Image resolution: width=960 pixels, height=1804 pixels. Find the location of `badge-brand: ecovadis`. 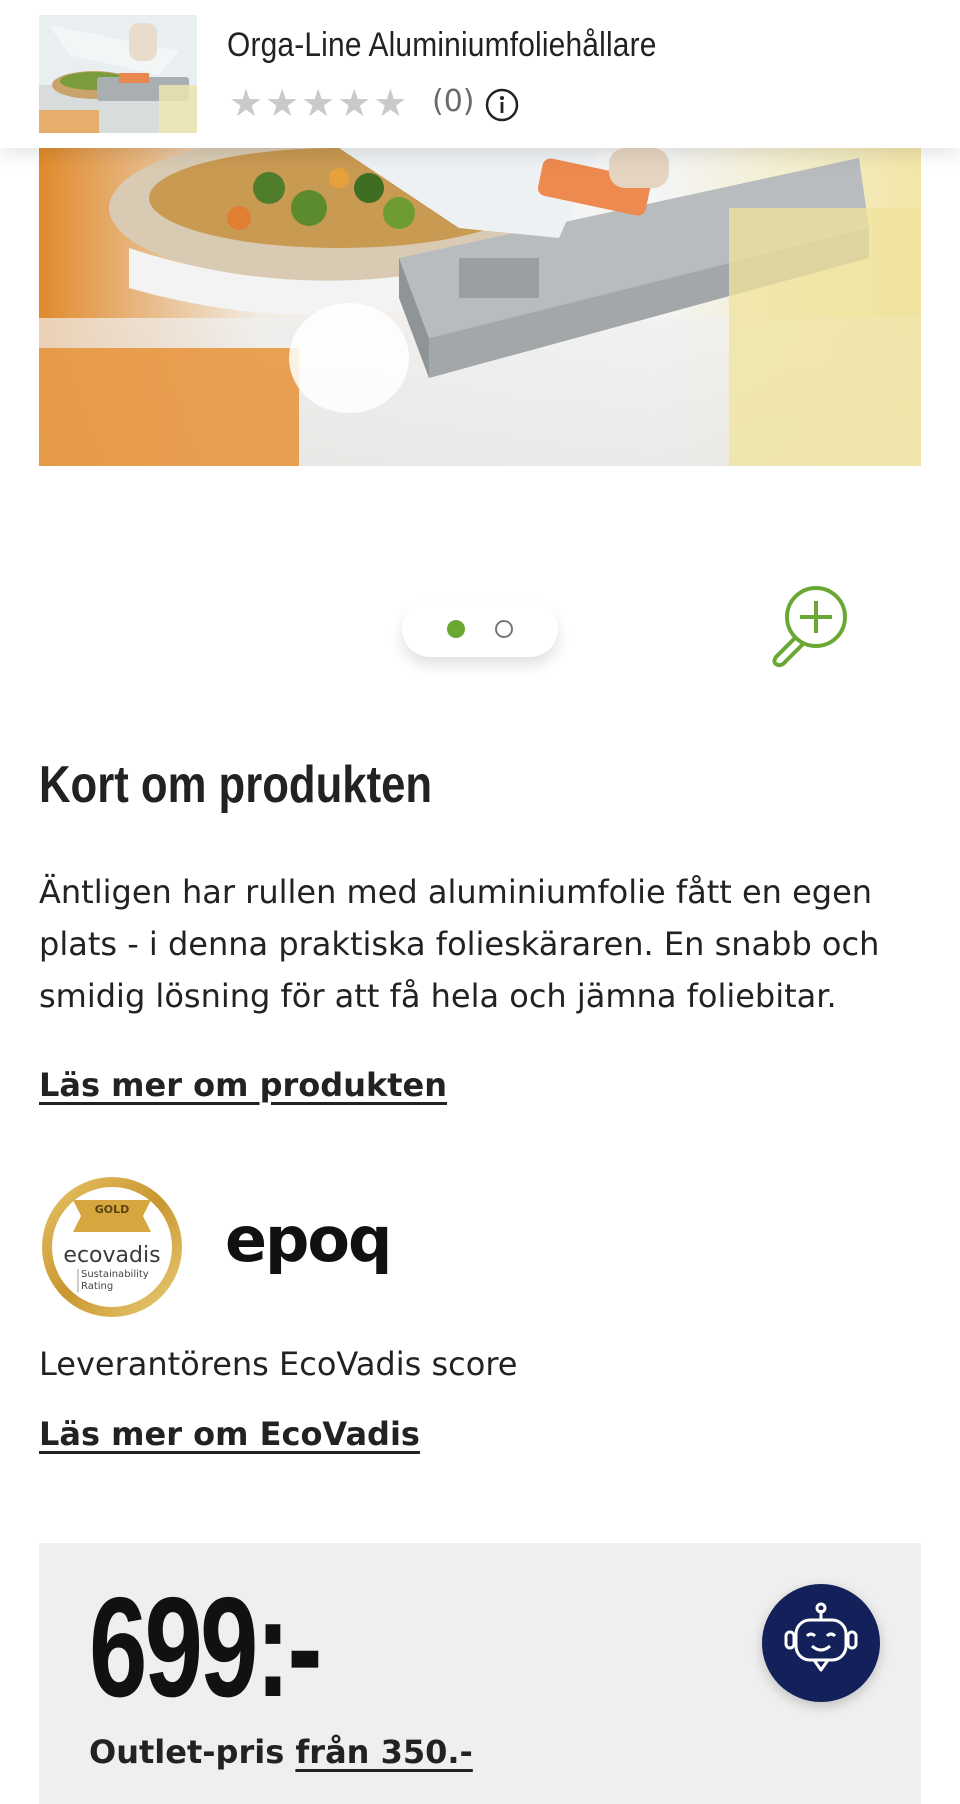

badge-brand: ecovadis is located at coordinates (111, 1255).